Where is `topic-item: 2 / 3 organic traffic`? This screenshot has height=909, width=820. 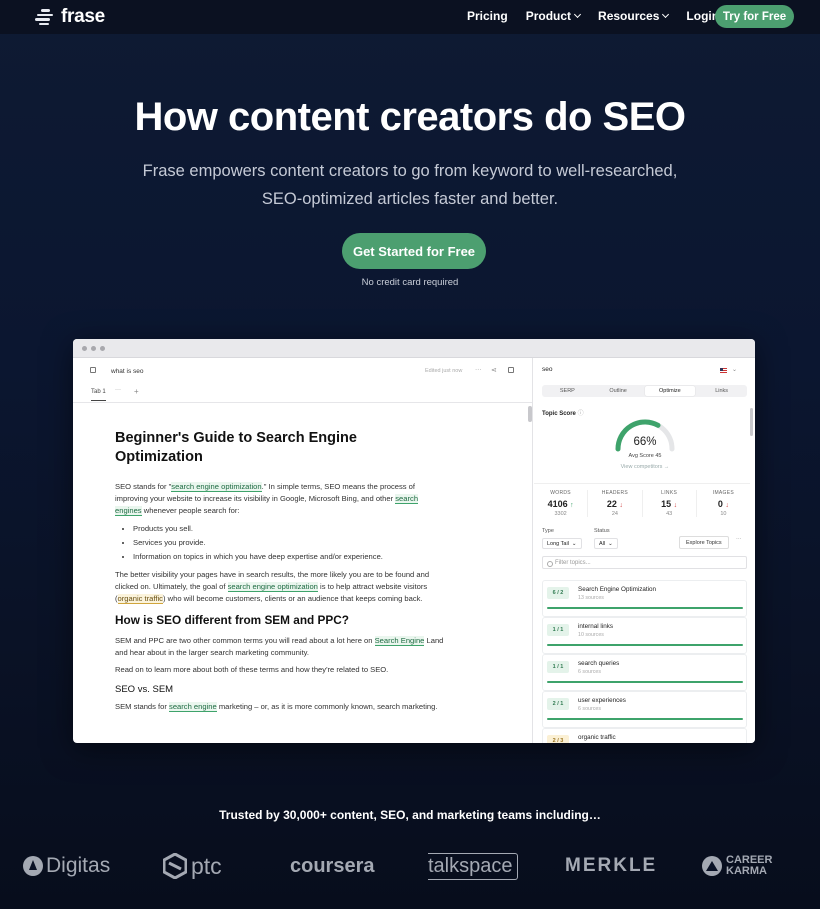
topic-item: 2 / 3 organic traffic is located at coordinates (644, 735).